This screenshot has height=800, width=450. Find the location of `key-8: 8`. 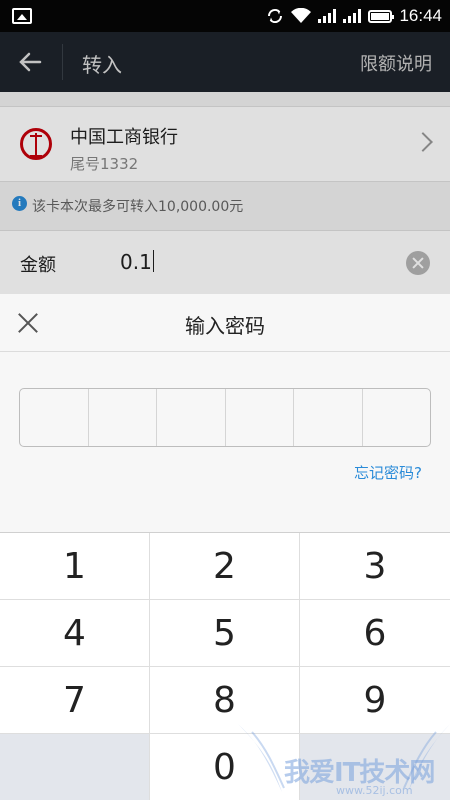

key-8: 8 is located at coordinates (225, 700).